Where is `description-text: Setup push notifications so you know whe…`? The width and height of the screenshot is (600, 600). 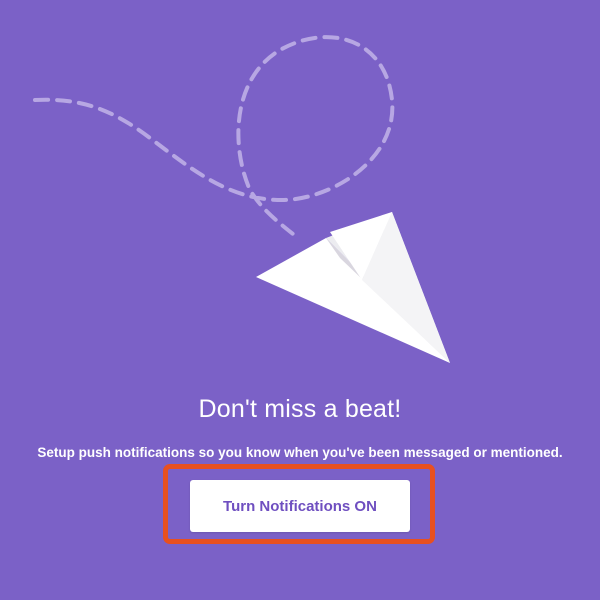 description-text: Setup push notifications so you know whe… is located at coordinates (300, 452).